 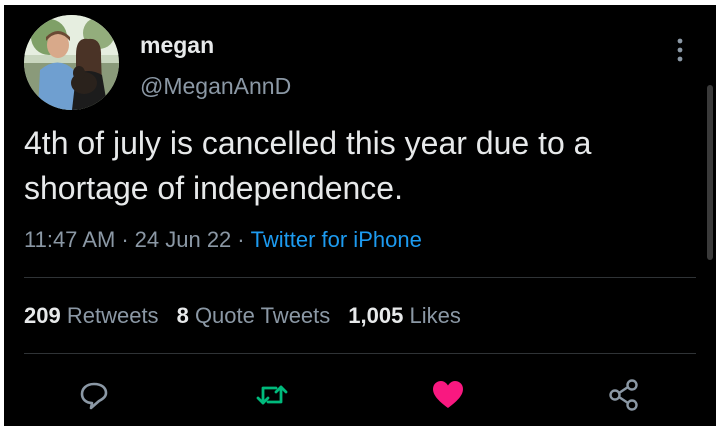 I want to click on scrollbar, so click(x=710, y=172).